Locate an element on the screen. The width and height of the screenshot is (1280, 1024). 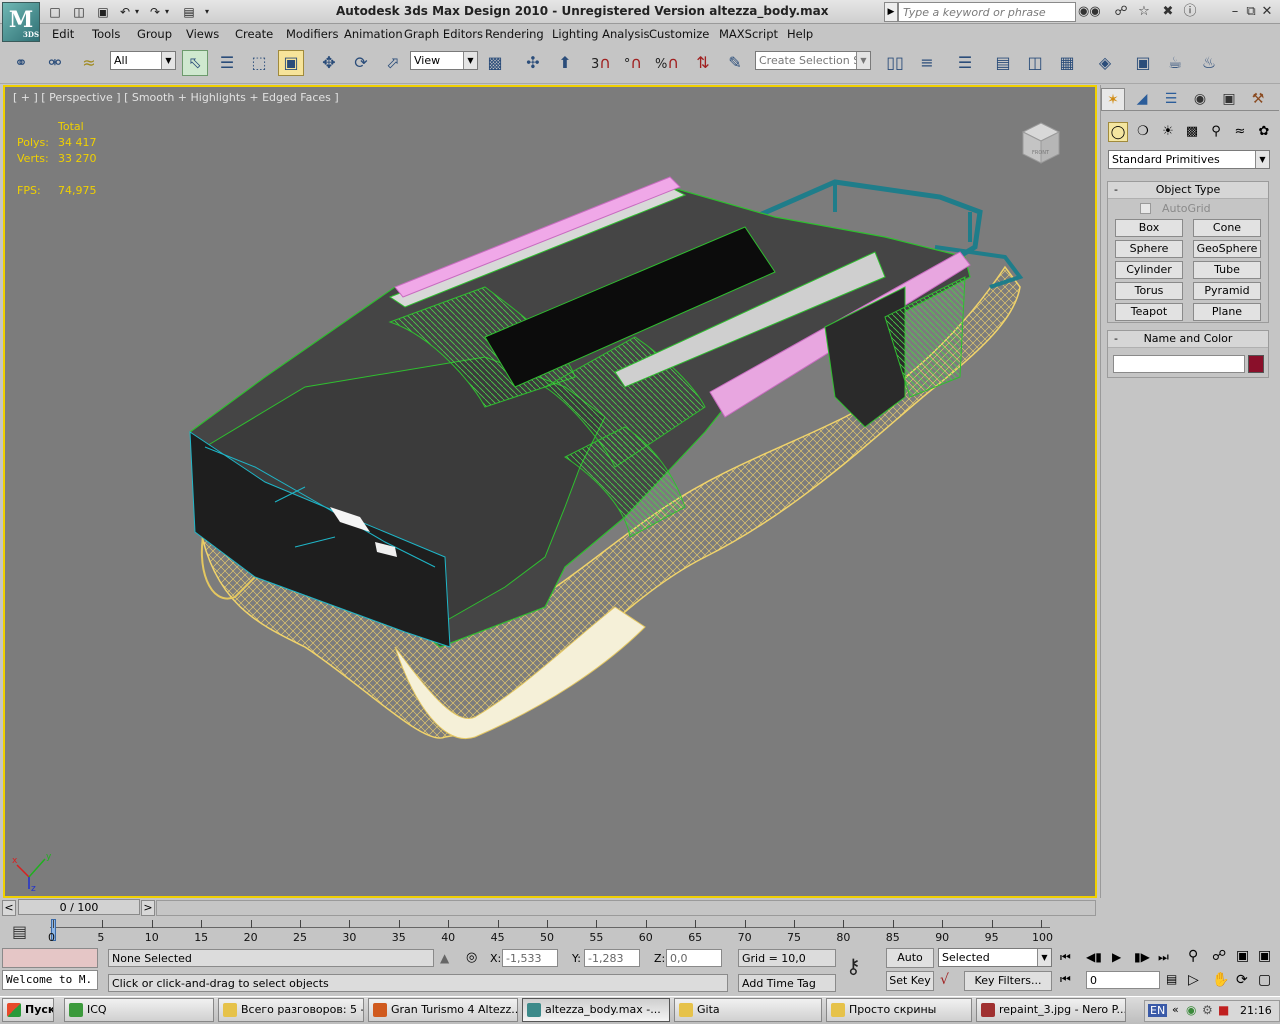
tube-button: Tube is located at coordinates (1227, 270).